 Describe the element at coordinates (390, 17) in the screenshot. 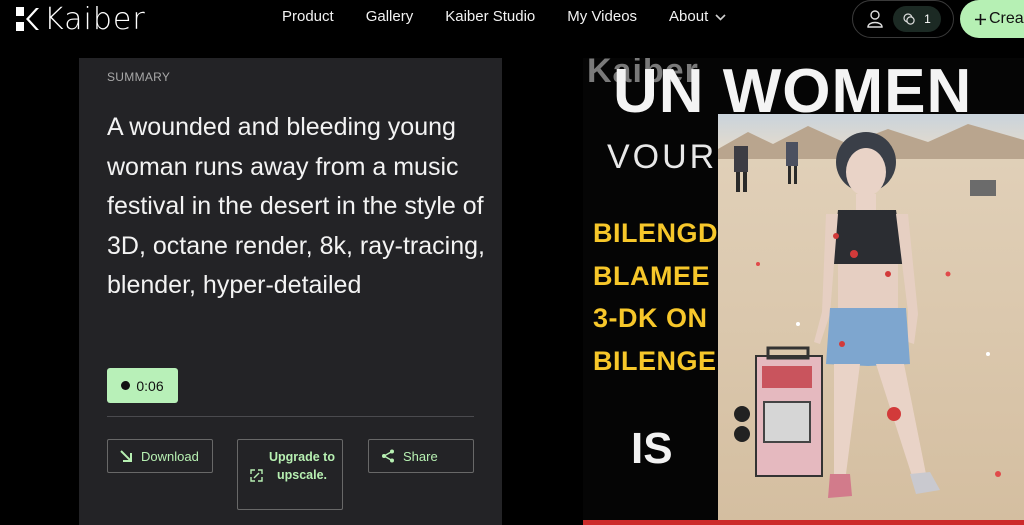

I see `nav-gallery: Gallery` at that location.